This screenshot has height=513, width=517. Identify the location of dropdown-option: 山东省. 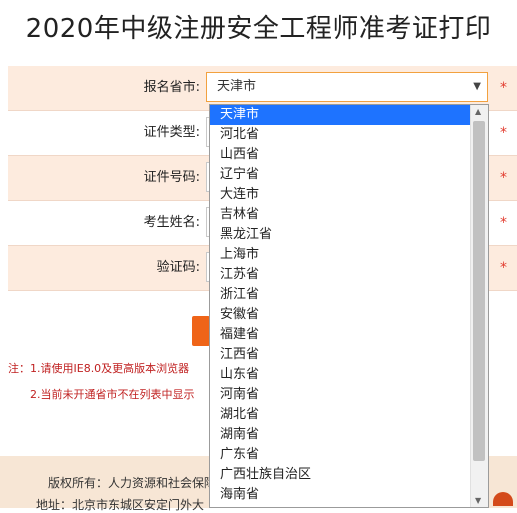
(341, 375).